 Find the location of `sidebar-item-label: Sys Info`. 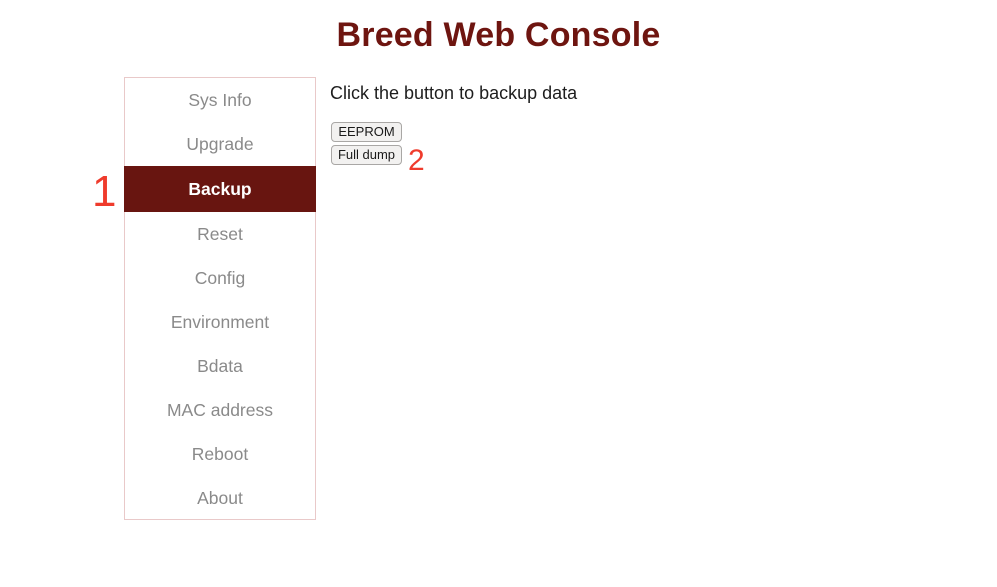

sidebar-item-label: Sys Info is located at coordinates (220, 100).